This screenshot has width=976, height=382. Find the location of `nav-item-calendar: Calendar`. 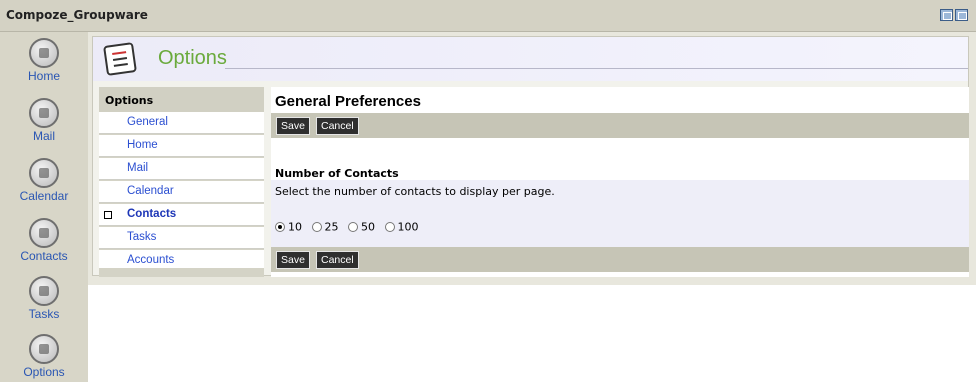

nav-item-calendar: Calendar is located at coordinates (44, 180).